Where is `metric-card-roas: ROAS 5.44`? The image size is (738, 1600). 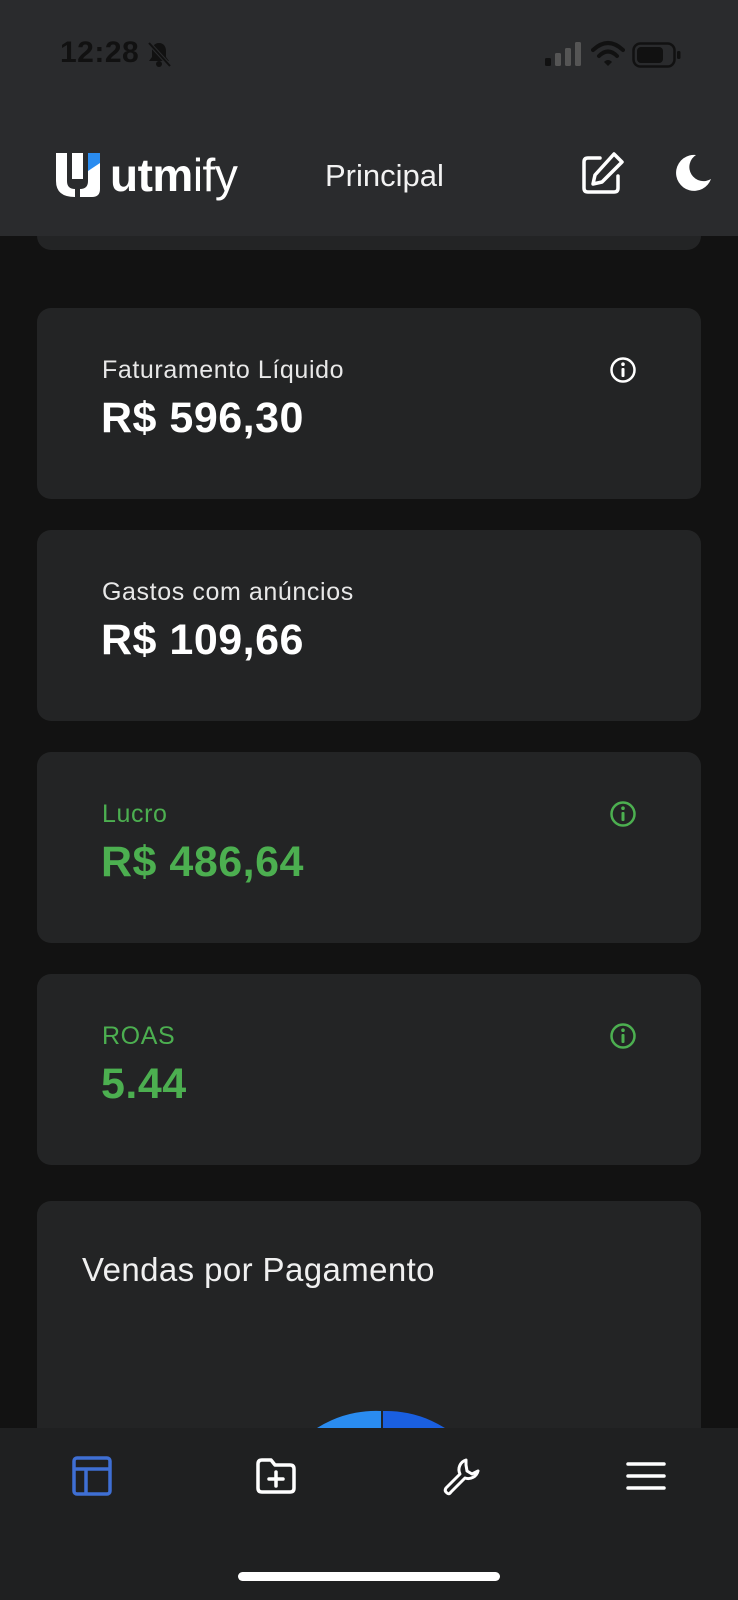 metric-card-roas: ROAS 5.44 is located at coordinates (369, 1069).